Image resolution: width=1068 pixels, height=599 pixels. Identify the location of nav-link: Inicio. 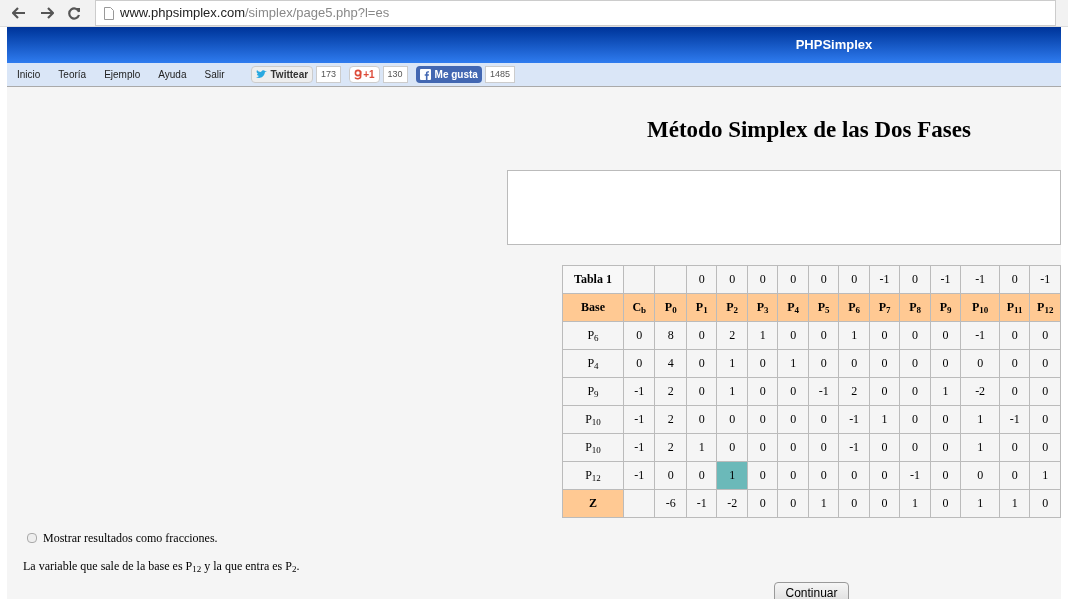
(29, 74).